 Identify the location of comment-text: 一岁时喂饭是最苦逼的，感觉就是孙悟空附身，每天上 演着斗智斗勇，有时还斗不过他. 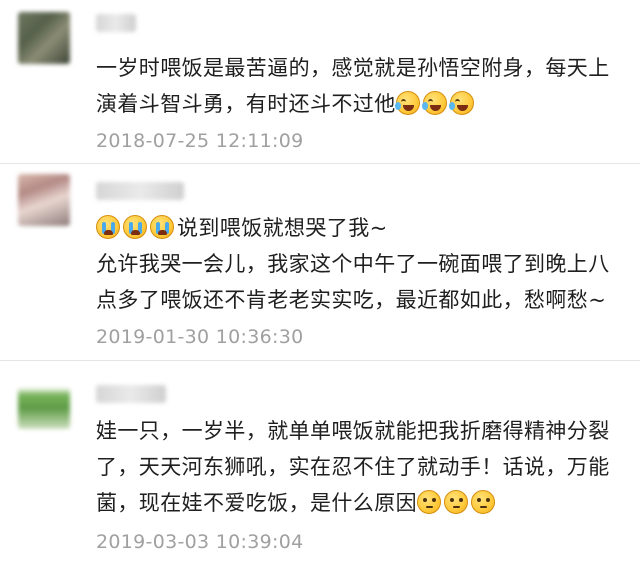
(360, 86).